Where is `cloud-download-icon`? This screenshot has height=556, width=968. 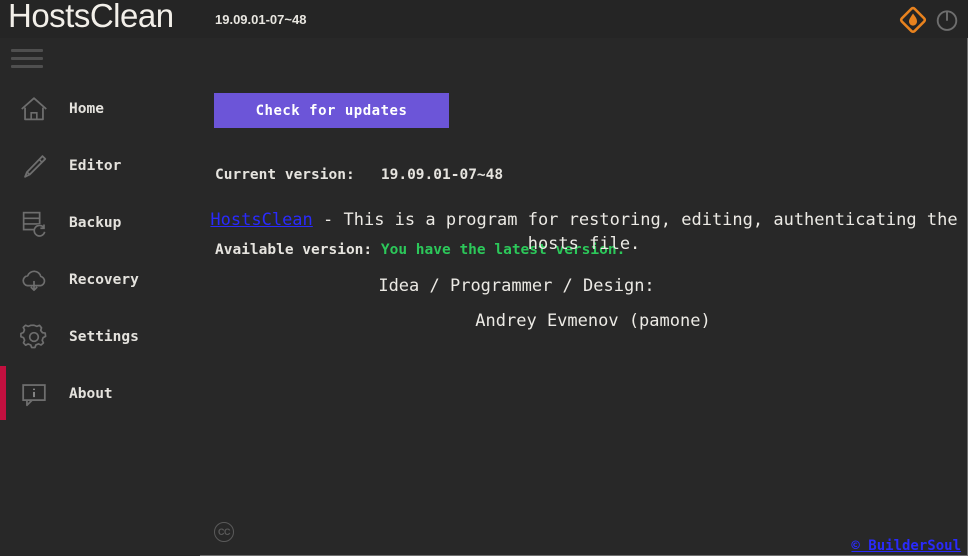 cloud-download-icon is located at coordinates (34, 280).